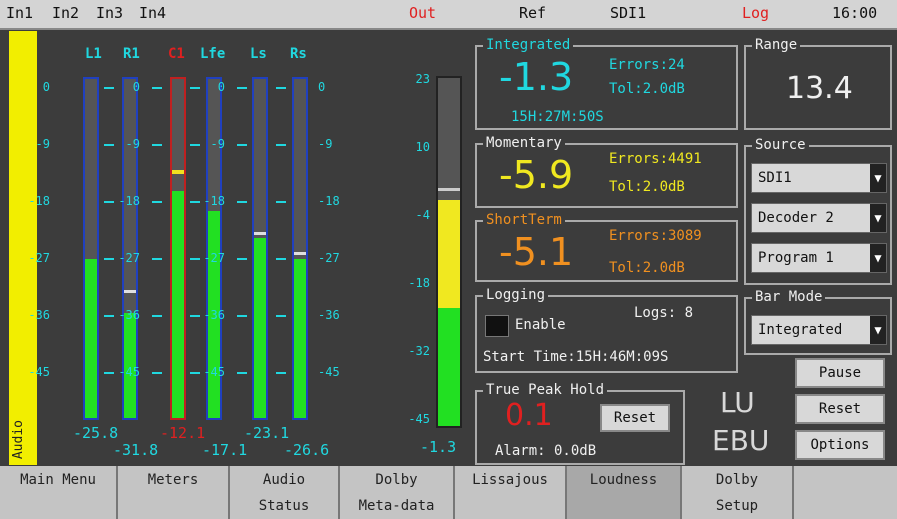  Describe the element at coordinates (529, 415) in the screenshot. I see `true-peak-value: 0.1` at that location.